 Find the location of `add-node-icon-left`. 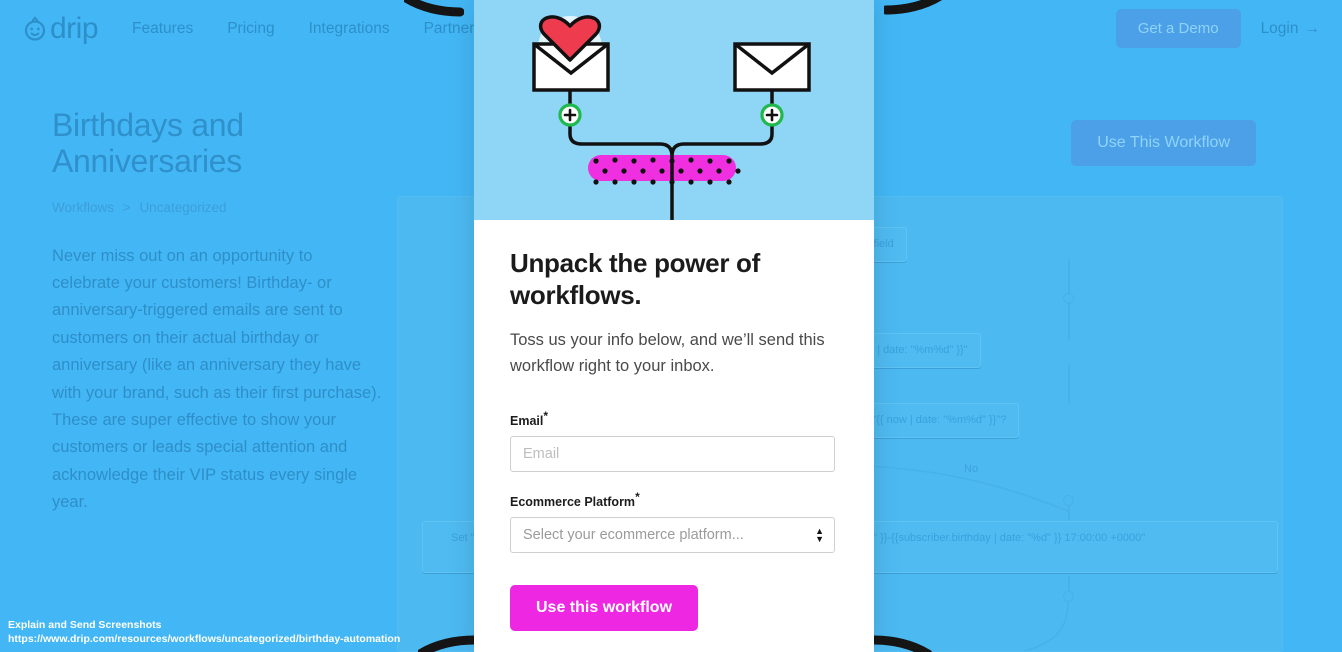

add-node-icon-left is located at coordinates (570, 115).